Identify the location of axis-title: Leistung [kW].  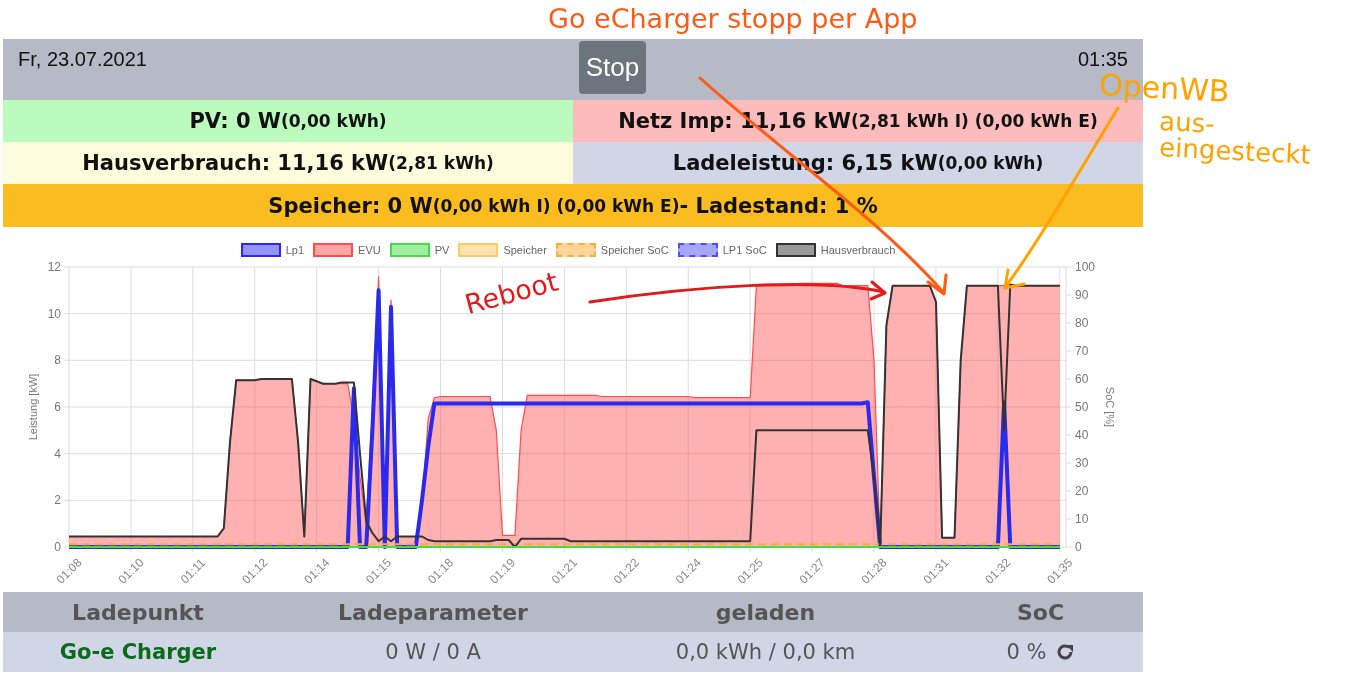
(33, 407).